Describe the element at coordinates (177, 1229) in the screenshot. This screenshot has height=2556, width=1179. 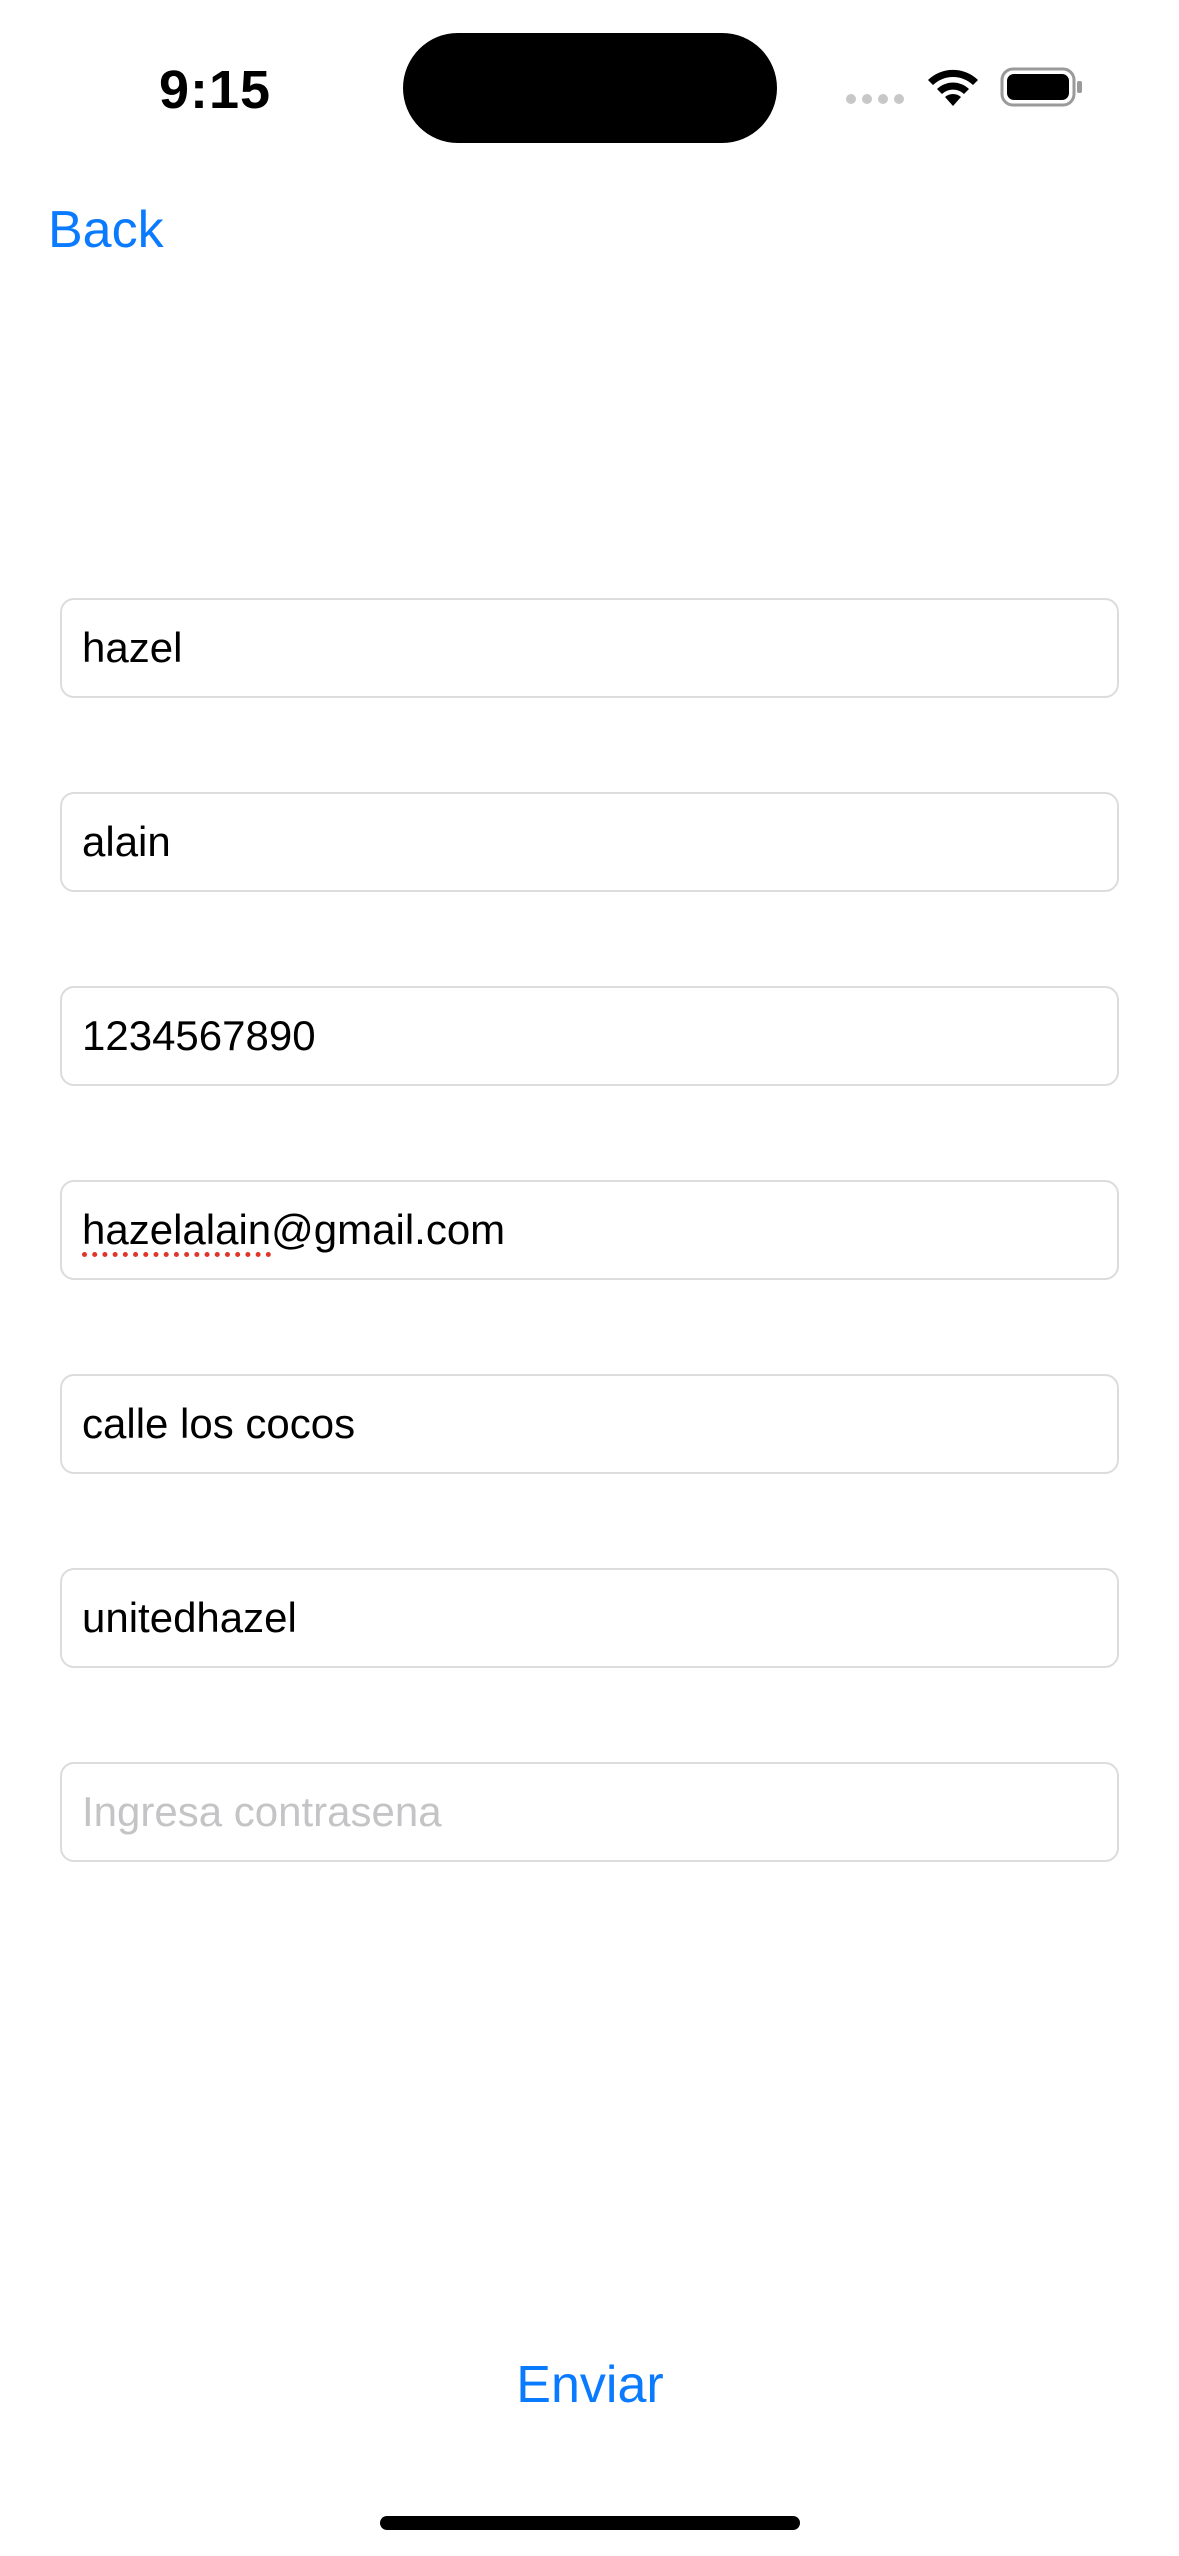
I see `email-value-misspelled: hazelalain` at that location.